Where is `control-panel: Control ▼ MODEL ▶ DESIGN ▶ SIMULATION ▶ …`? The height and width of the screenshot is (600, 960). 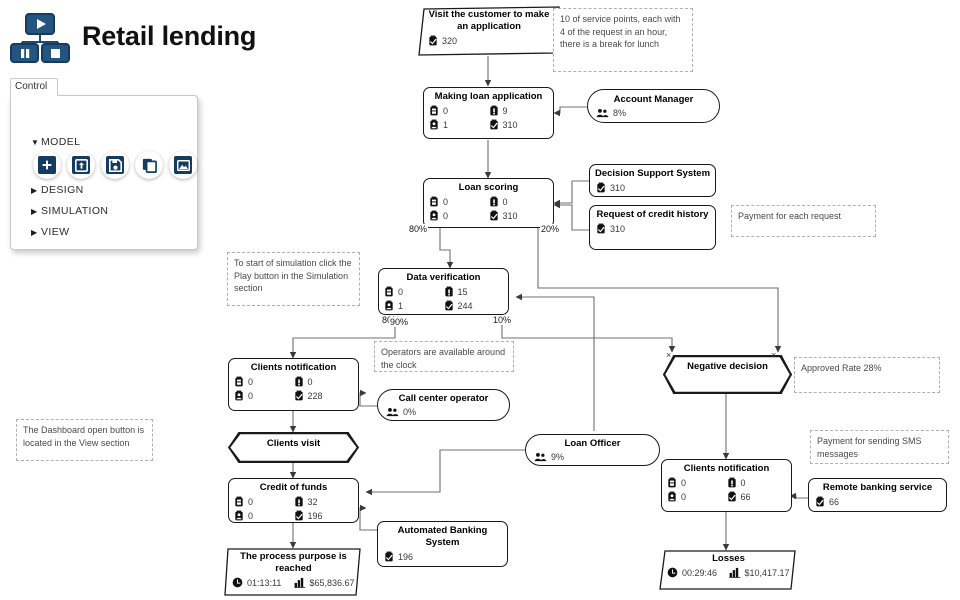 control-panel: Control ▼ MODEL ▶ DESIGN ▶ SIMULATION ▶ … is located at coordinates (104, 164).